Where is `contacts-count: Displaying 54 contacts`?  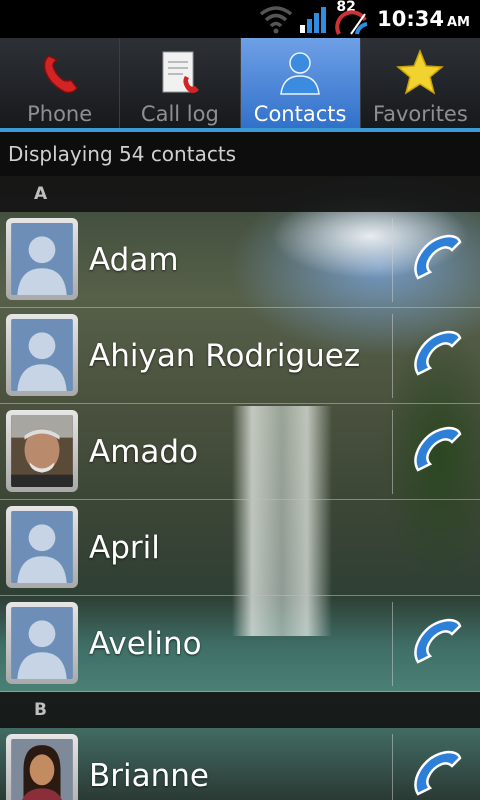 contacts-count: Displaying 54 contacts is located at coordinates (122, 154).